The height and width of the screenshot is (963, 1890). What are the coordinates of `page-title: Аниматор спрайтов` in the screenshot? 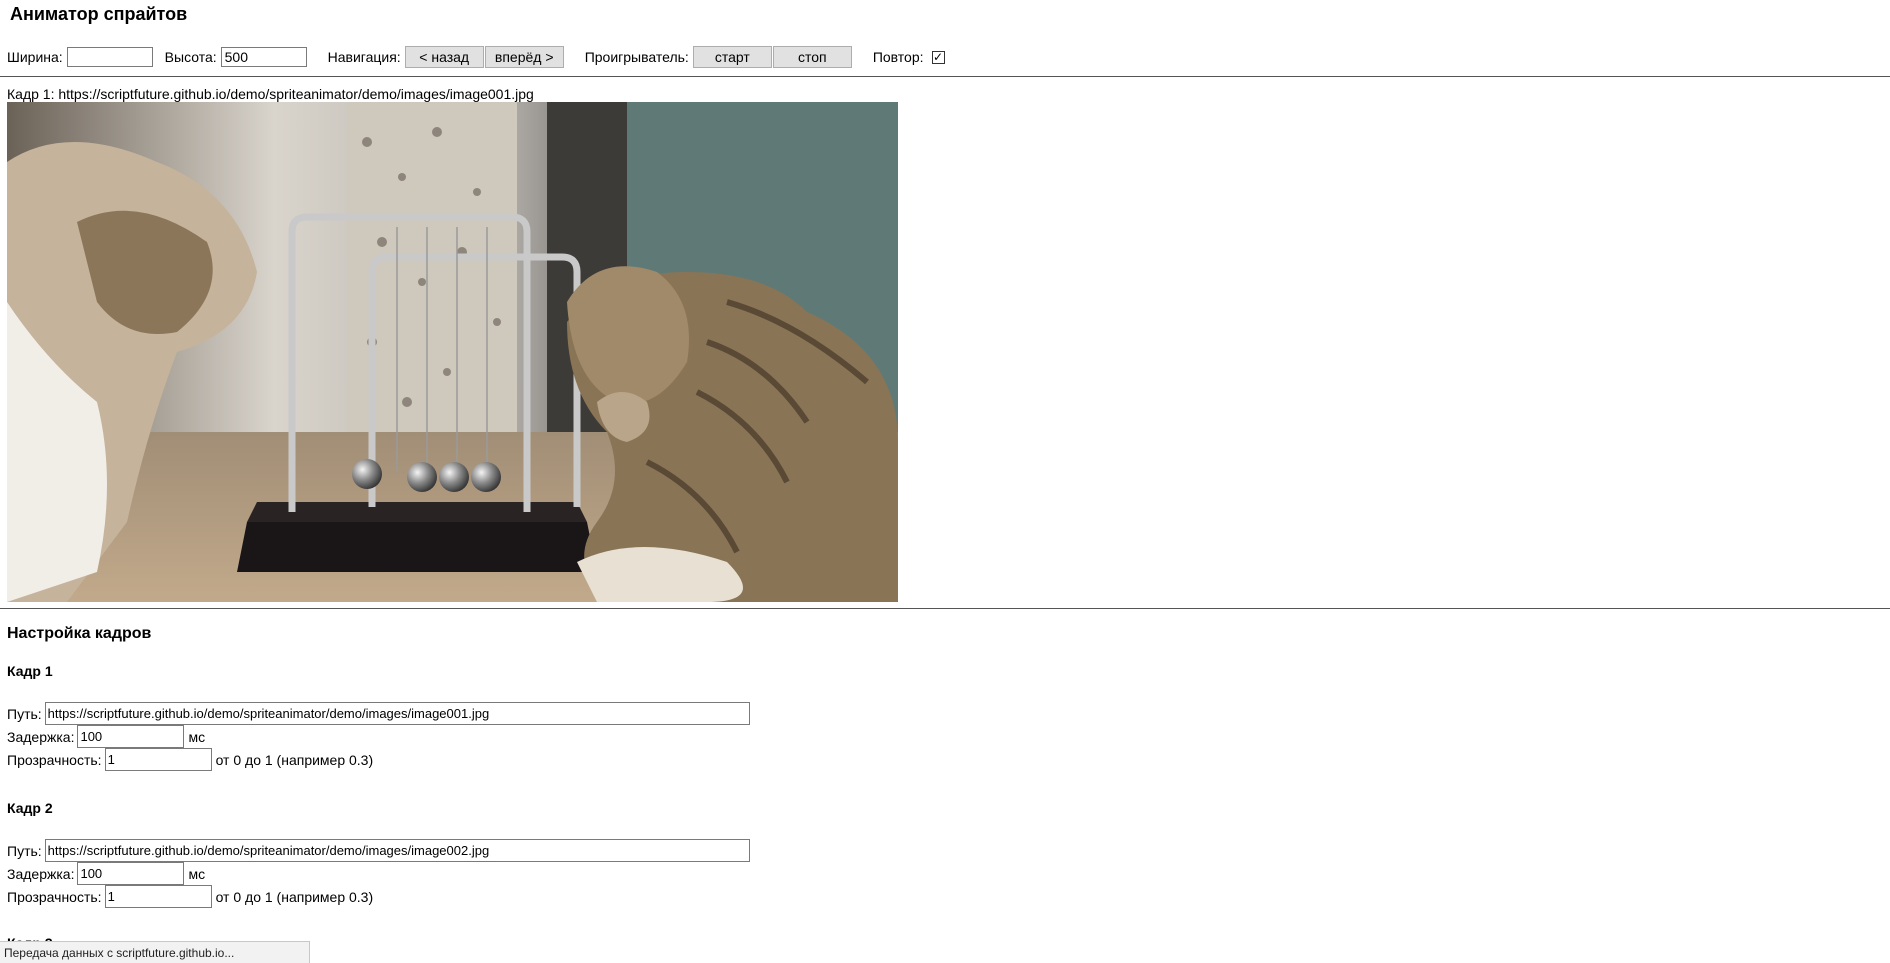 It's located at (99, 14).